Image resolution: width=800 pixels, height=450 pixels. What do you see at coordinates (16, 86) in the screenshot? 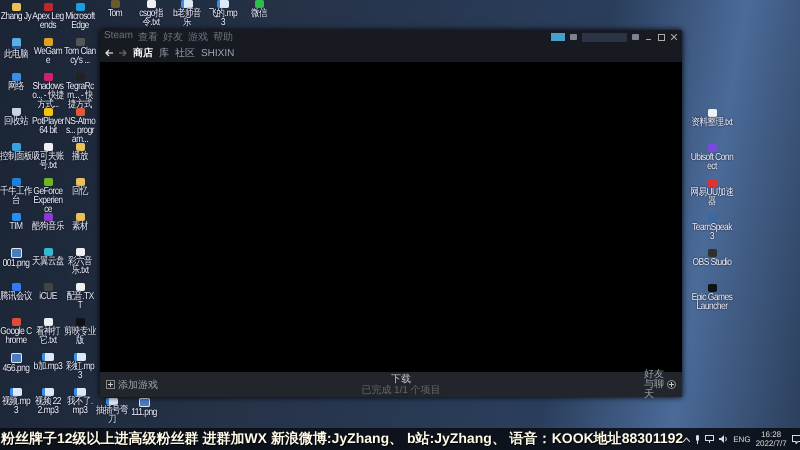
I see `desktop-icon-label: 网络` at bounding box center [16, 86].